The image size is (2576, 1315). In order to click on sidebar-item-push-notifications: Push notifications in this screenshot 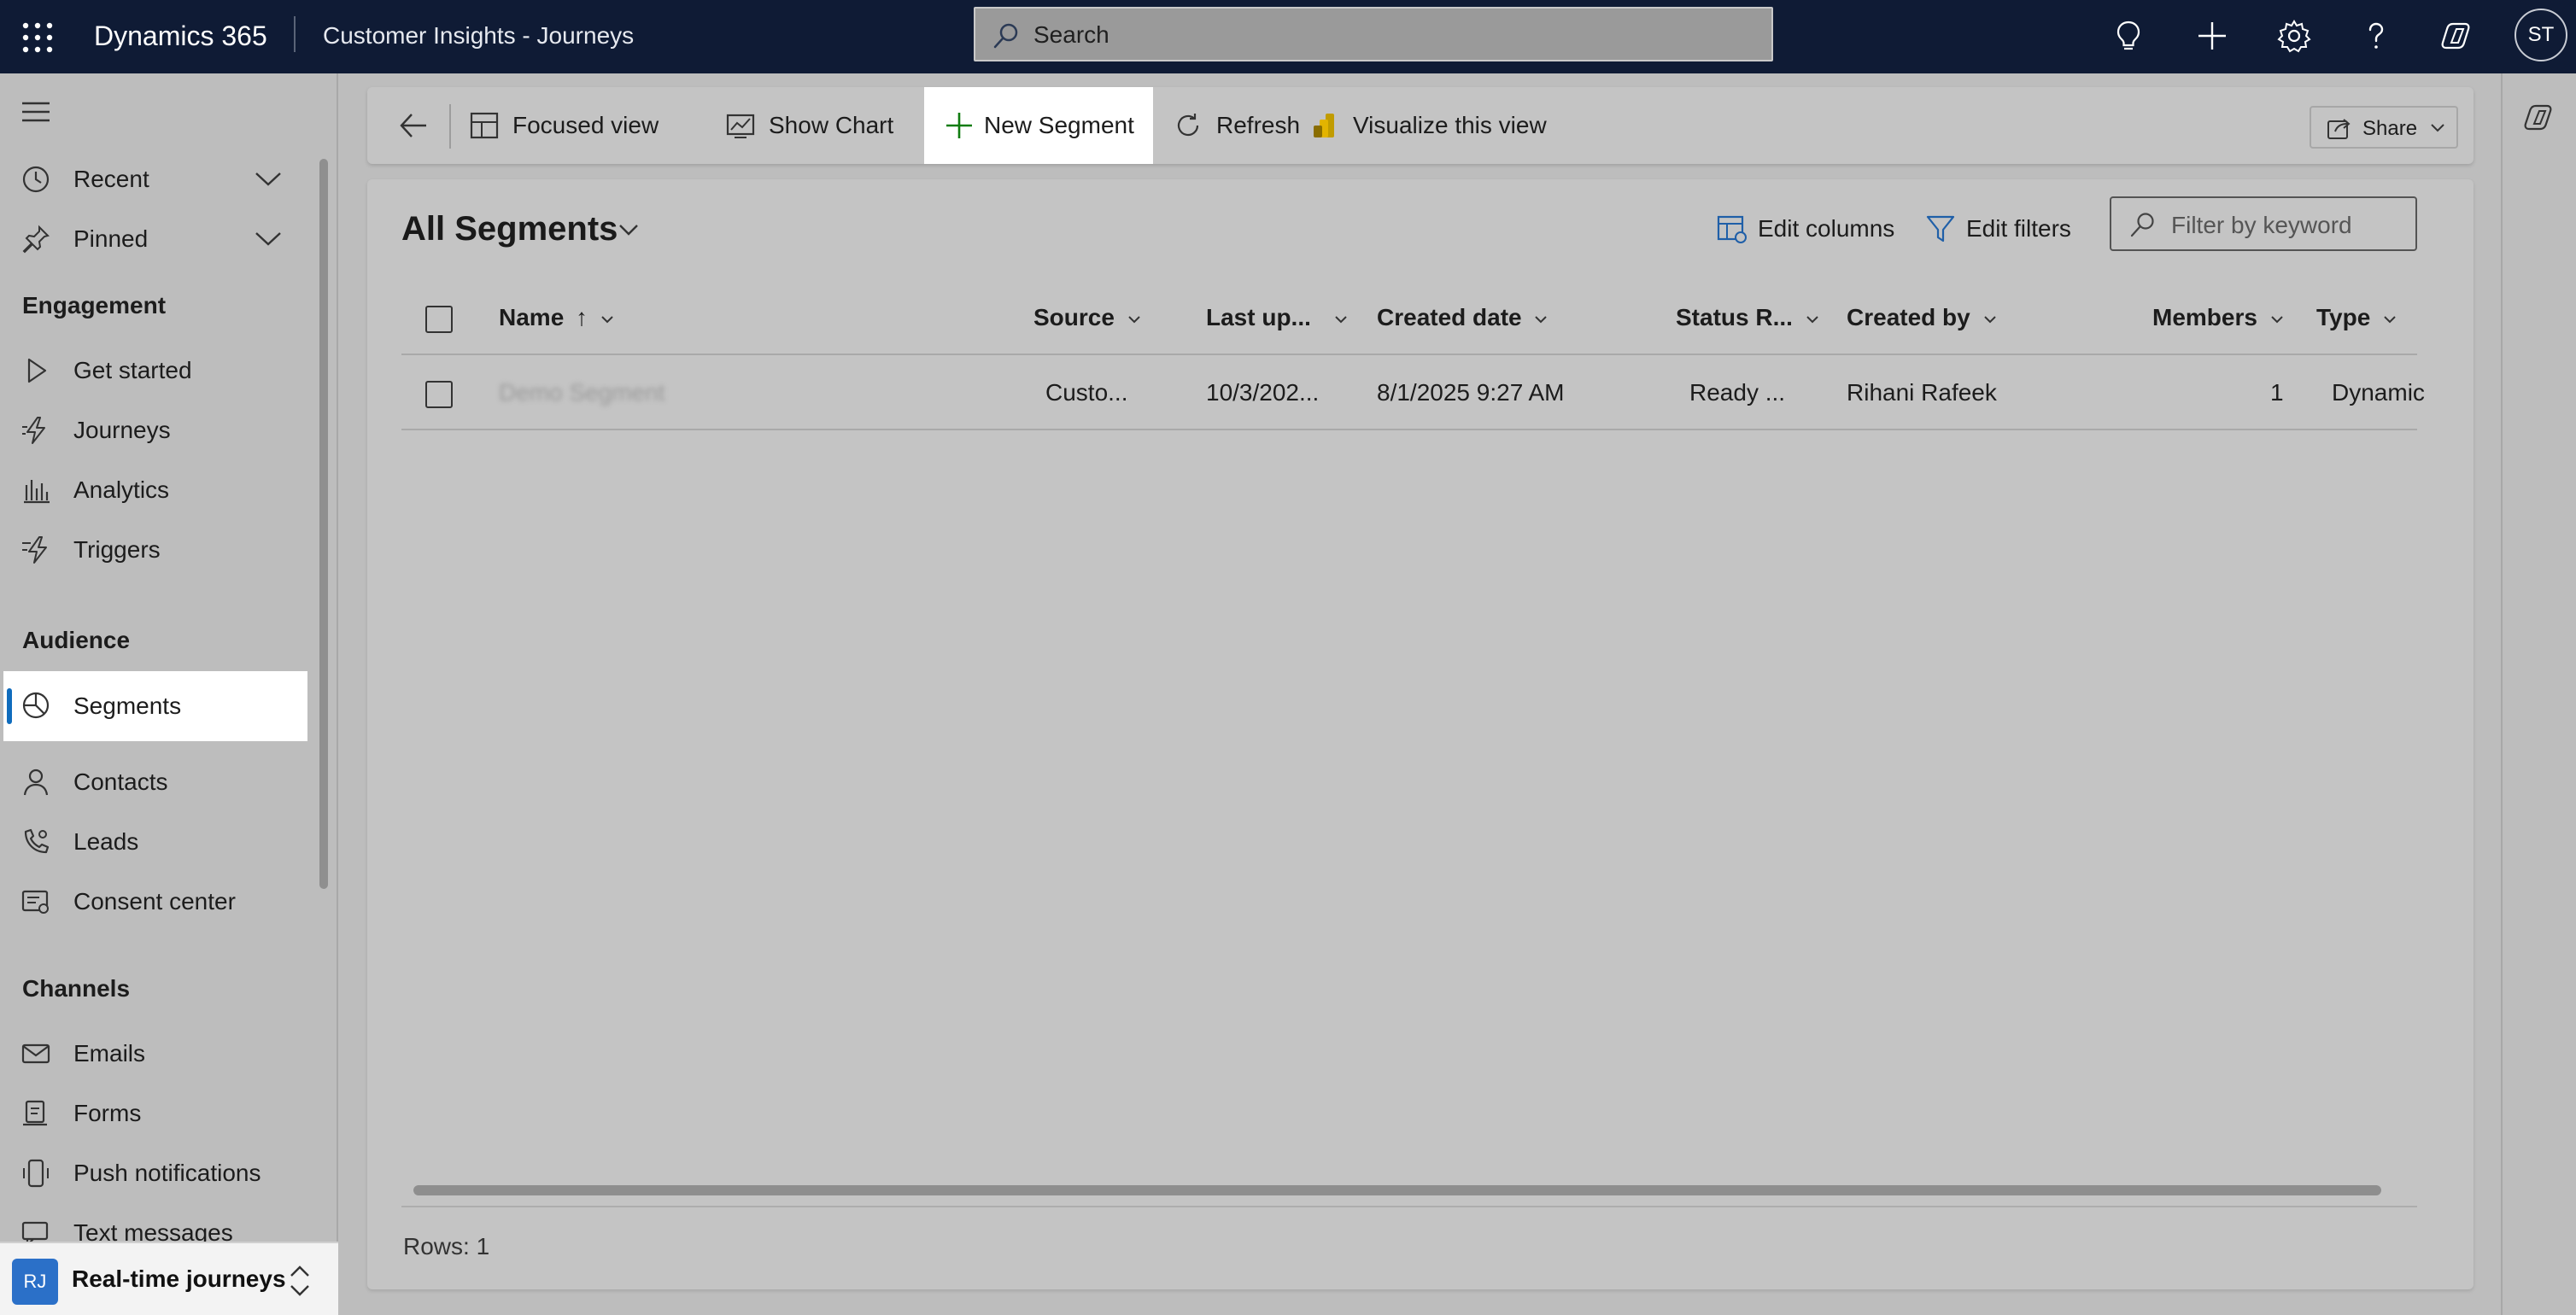, I will do `click(153, 1172)`.